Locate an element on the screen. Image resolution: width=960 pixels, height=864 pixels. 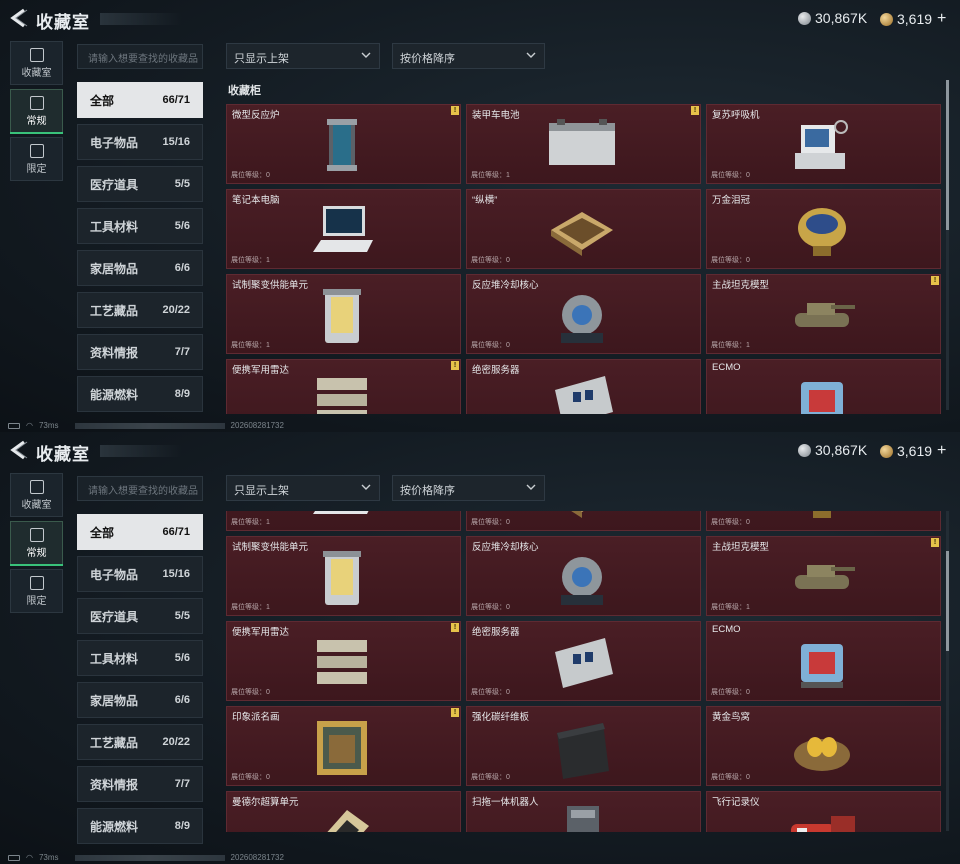
collection-card: 复苏呼吸机 展位等级：0 is located at coordinates (823, 144).